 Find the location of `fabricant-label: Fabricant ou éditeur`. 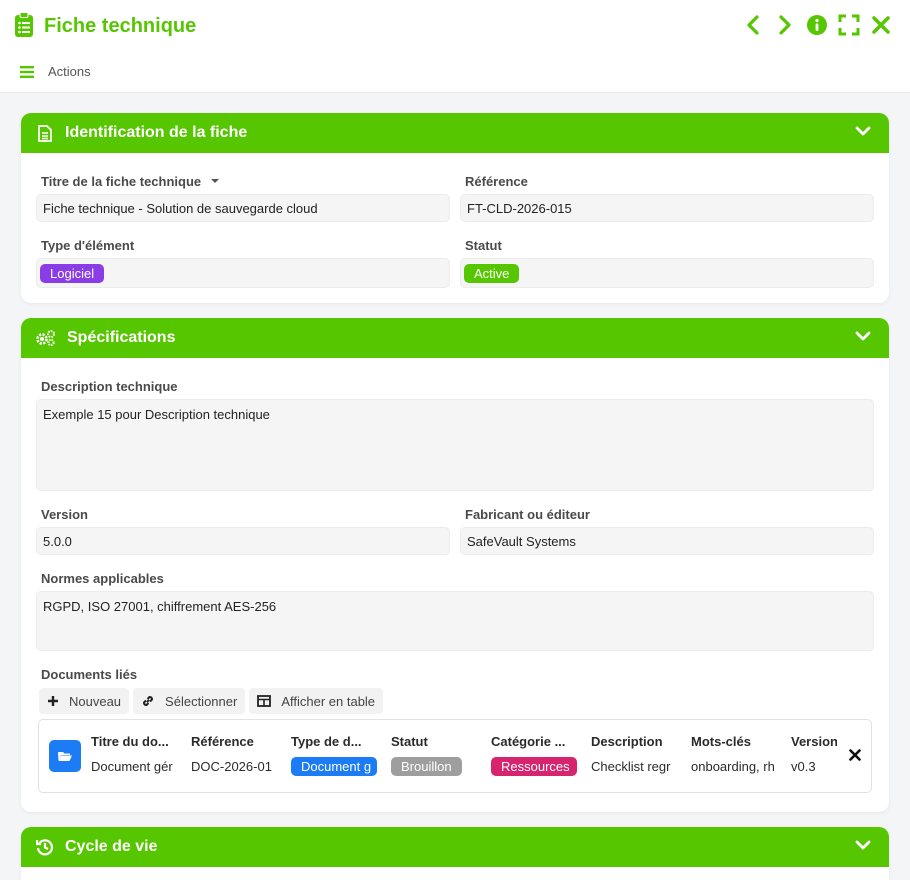

fabricant-label: Fabricant ou éditeur is located at coordinates (527, 514).